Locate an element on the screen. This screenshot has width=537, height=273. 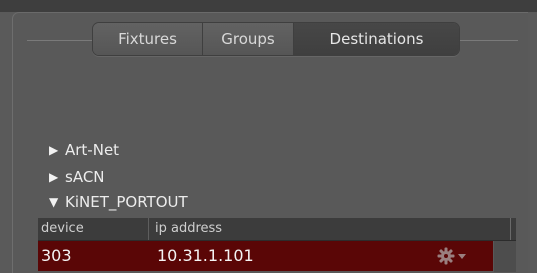
tree-item-sacn: ▶ sACN is located at coordinates (77, 177).